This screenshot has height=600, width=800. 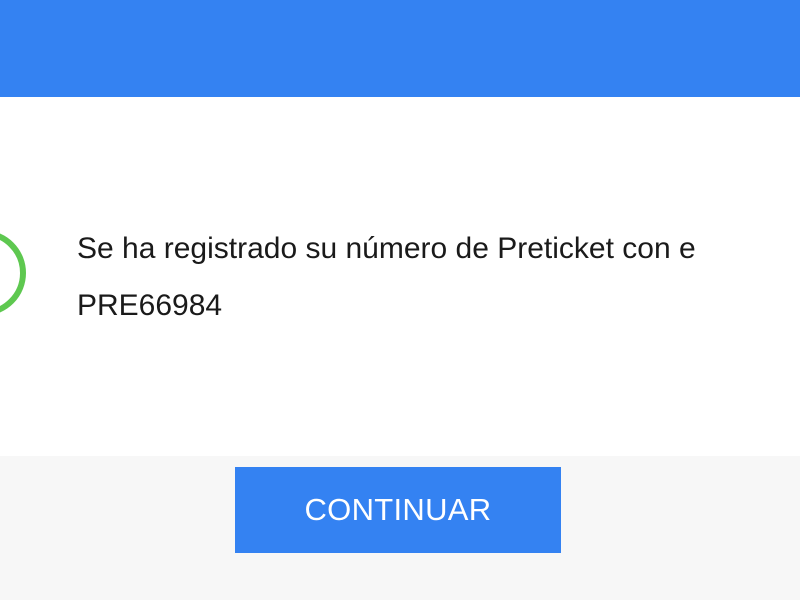 What do you see at coordinates (398, 510) in the screenshot?
I see `continue-button: CONTINUAR` at bounding box center [398, 510].